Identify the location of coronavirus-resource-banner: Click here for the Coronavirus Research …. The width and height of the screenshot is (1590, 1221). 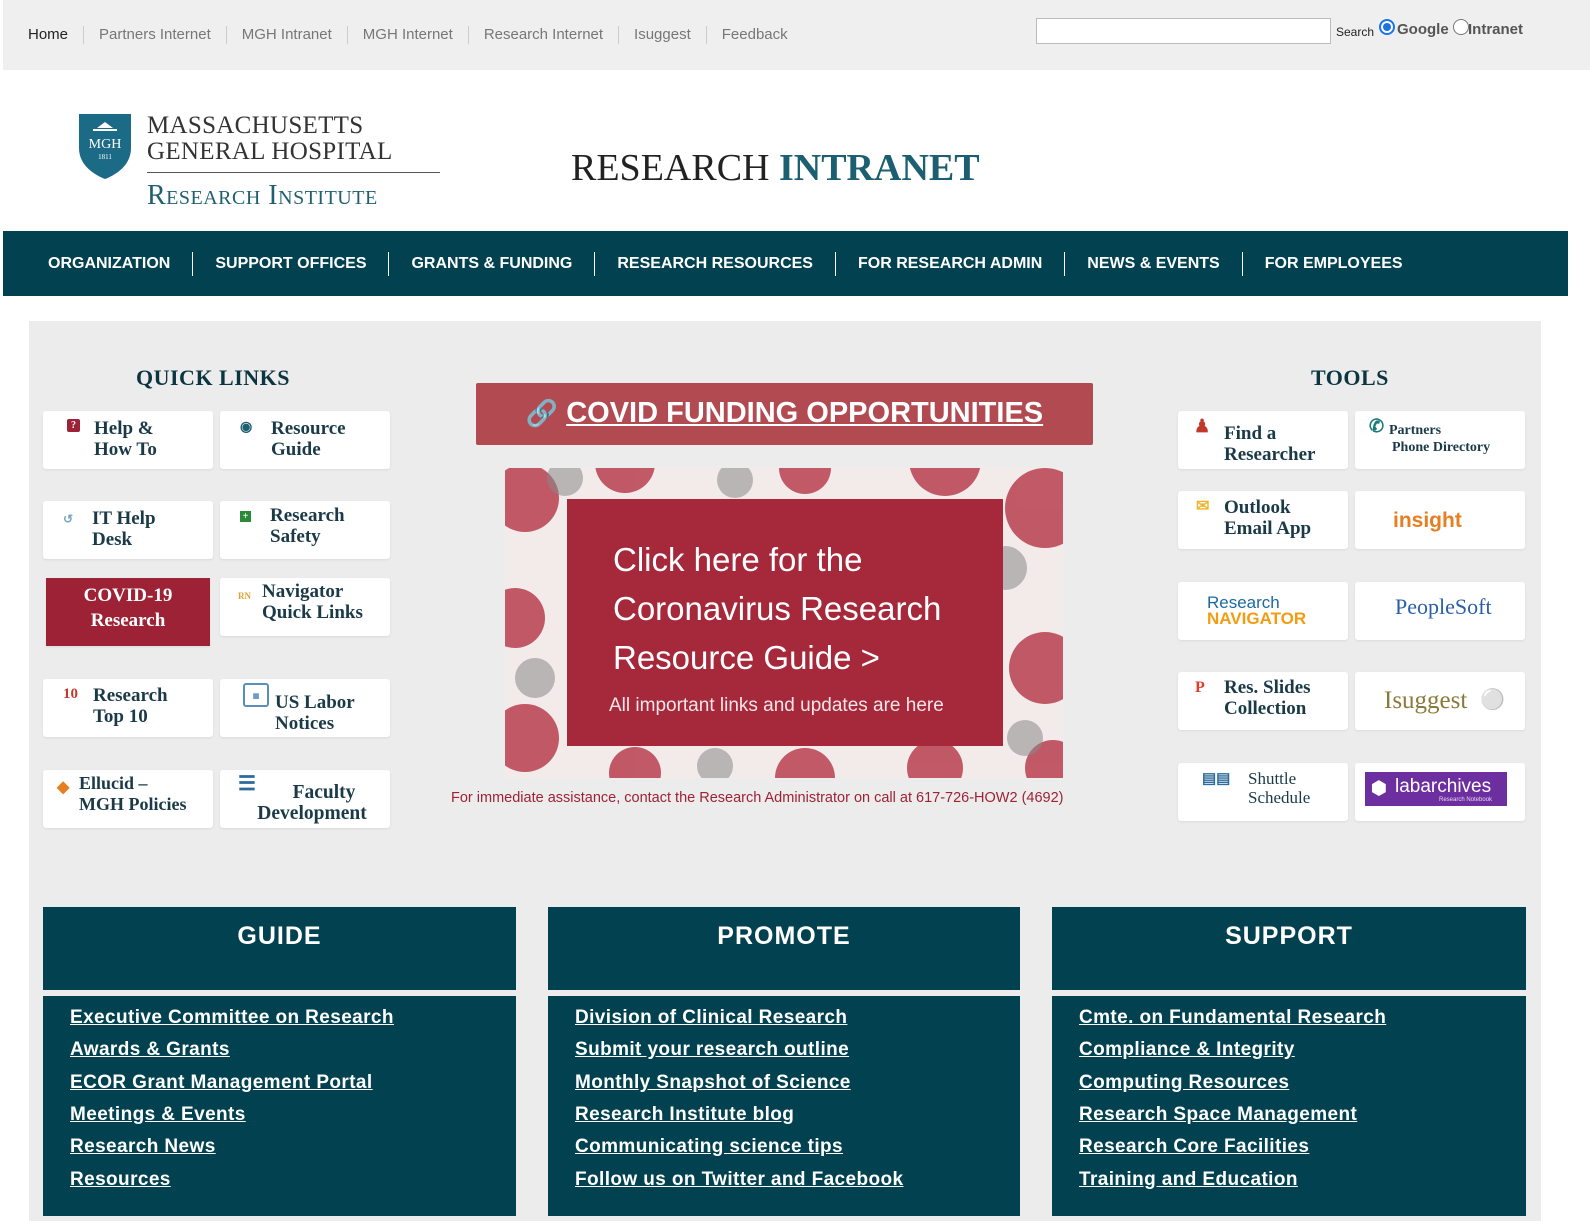
(784, 623).